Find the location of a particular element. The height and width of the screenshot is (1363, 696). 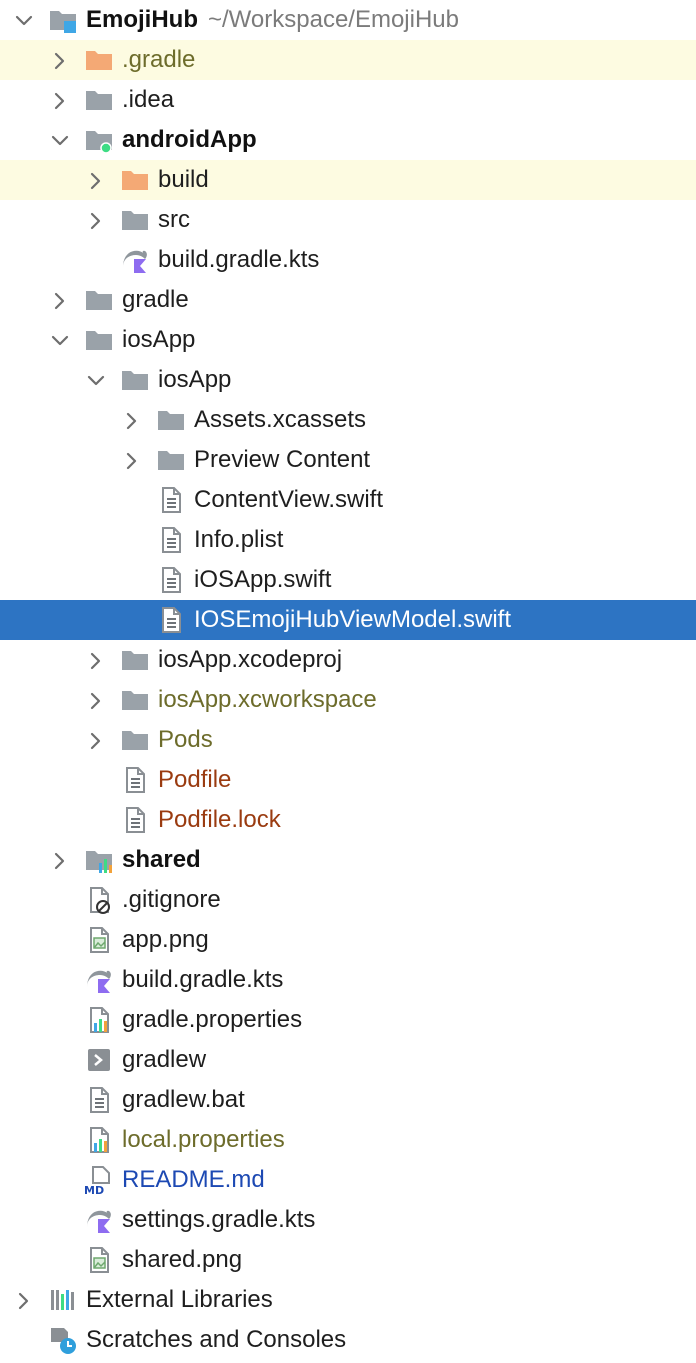

tree-row: gradlew.bat is located at coordinates (348, 1100).